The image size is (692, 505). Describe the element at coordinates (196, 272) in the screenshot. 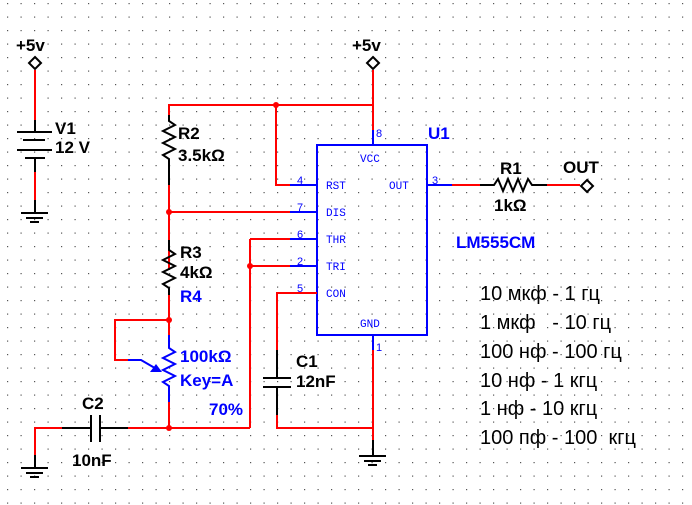

I see `r3-value: 4kΩ` at that location.